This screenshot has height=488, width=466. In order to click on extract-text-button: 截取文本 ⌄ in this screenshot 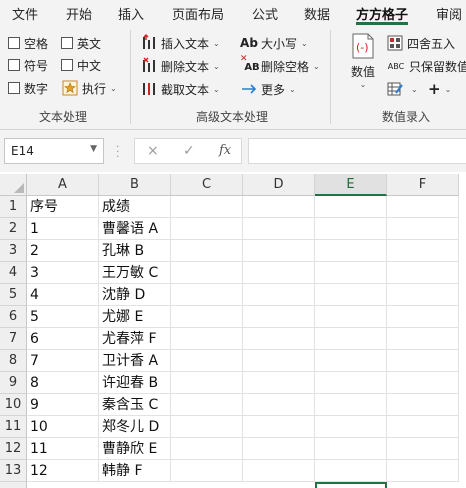, I will do `click(180, 89)`.